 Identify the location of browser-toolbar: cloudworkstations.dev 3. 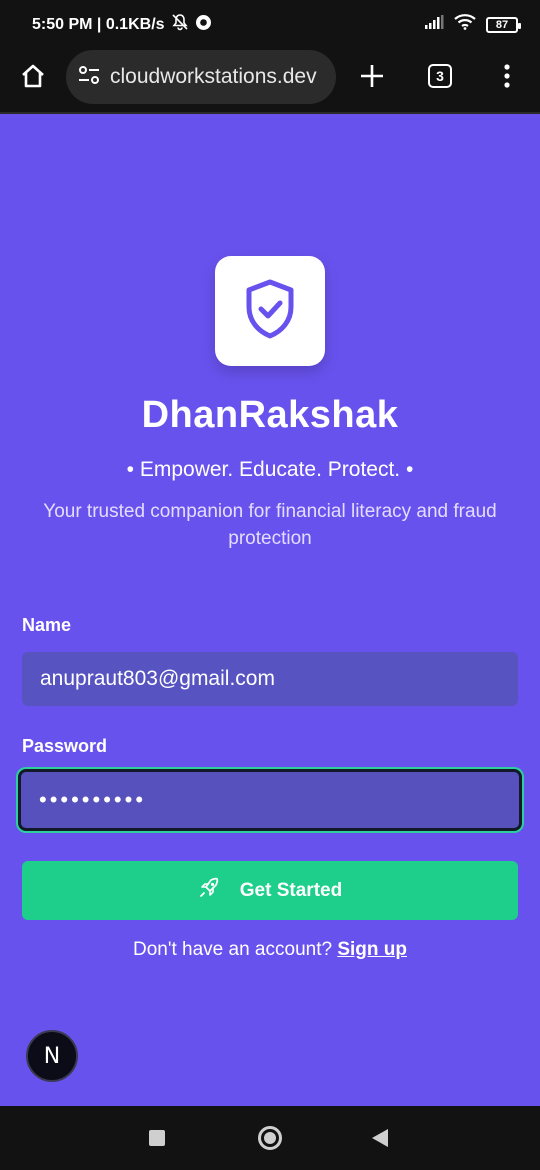
(270, 80).